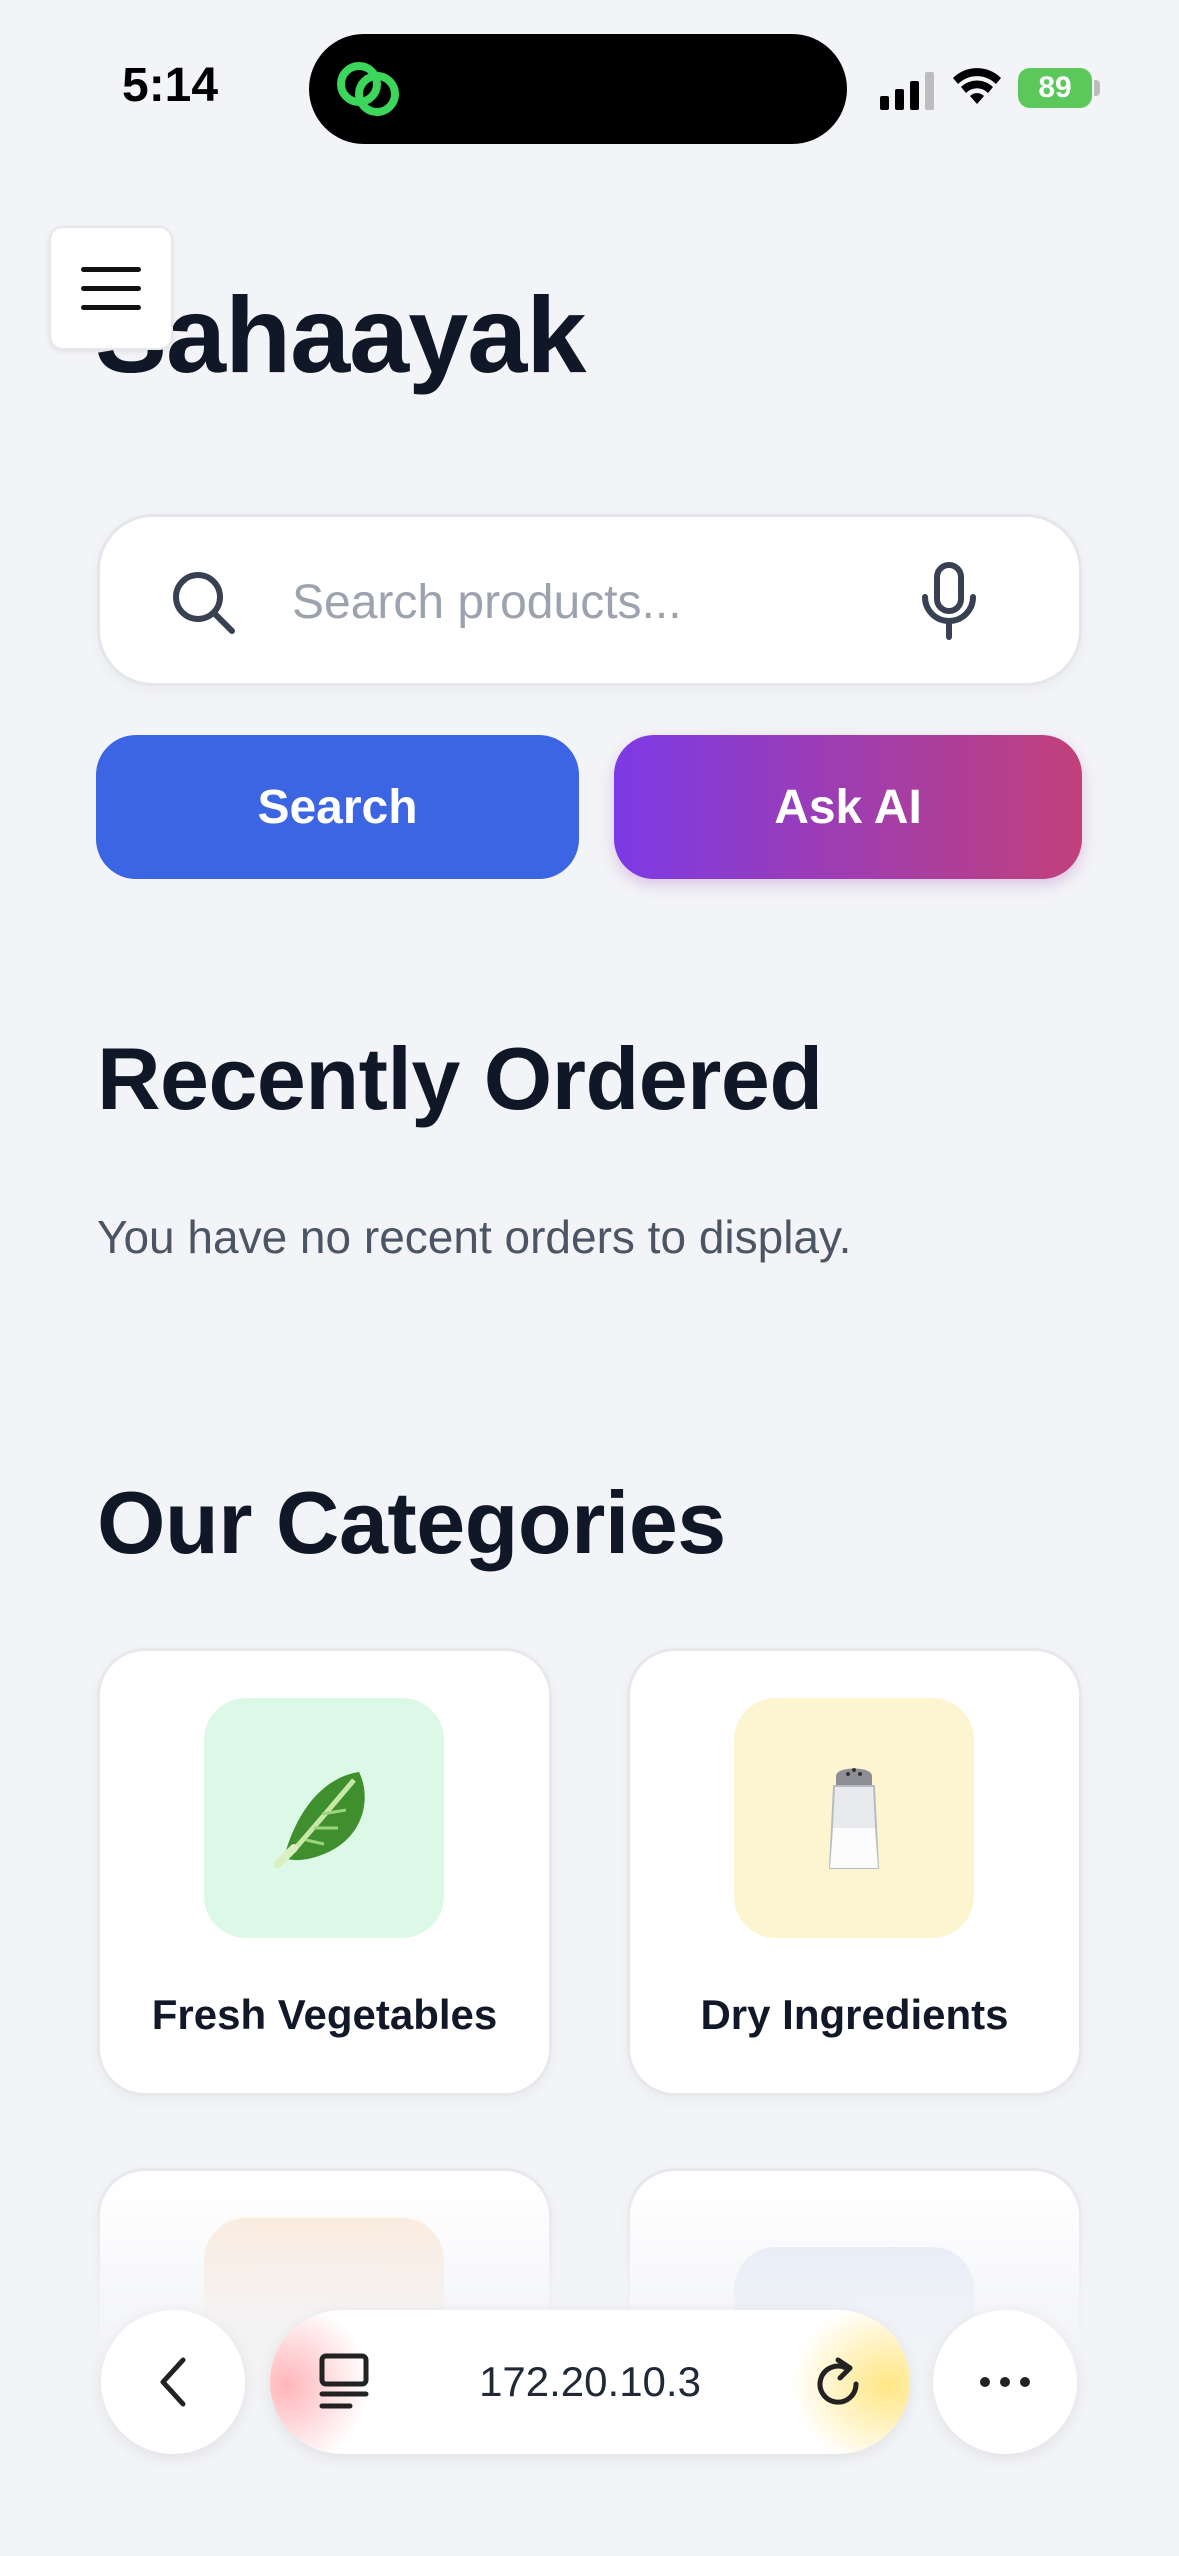  Describe the element at coordinates (319, 1820) in the screenshot. I see `lettuce-icon` at that location.